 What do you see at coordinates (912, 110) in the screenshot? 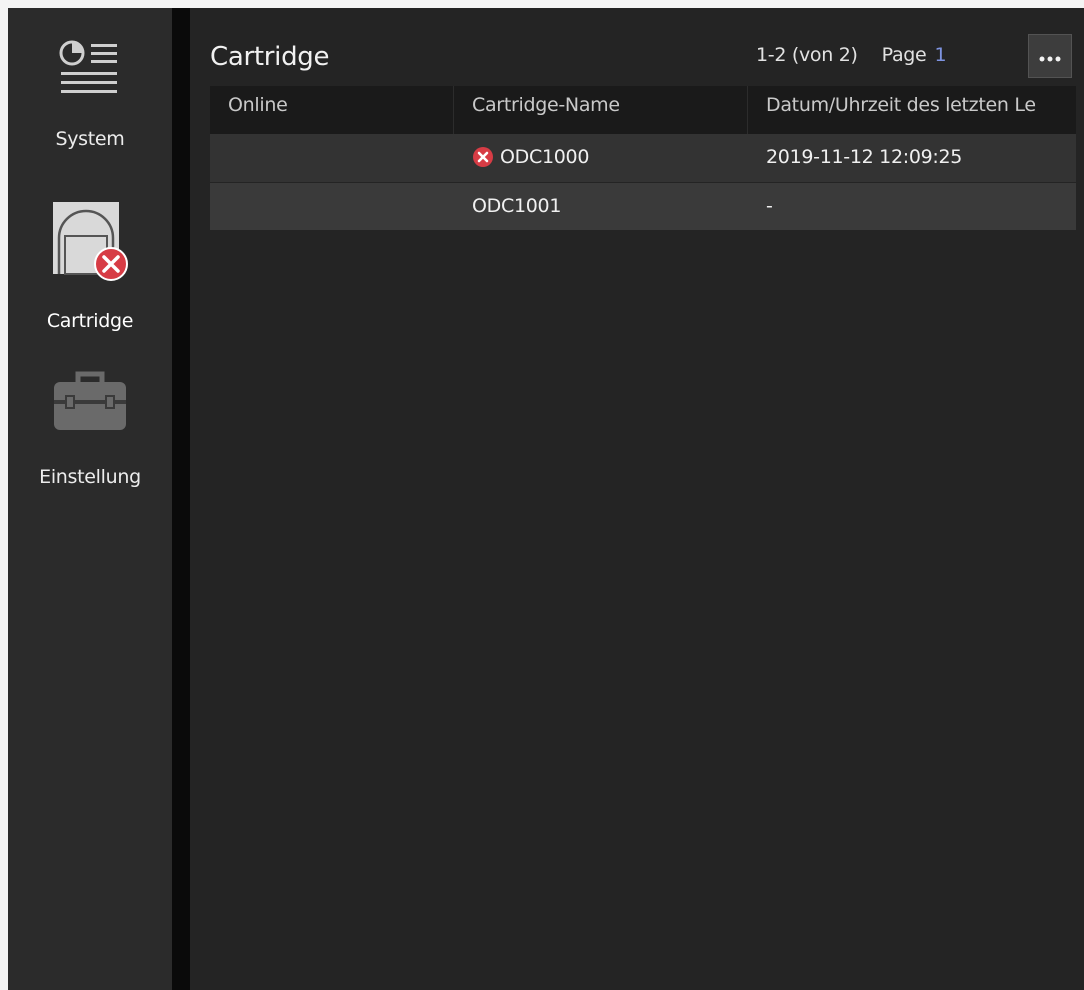
I see `column-header-last-date: Datum/Uhrzeit des letzten Le` at bounding box center [912, 110].